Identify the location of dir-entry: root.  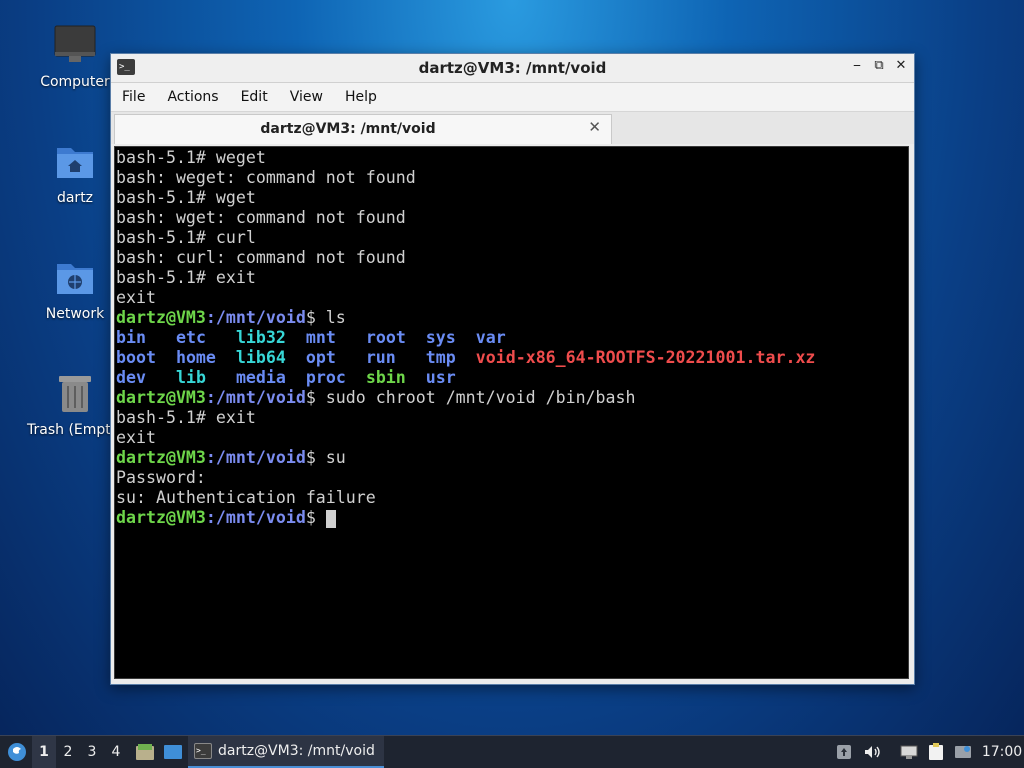
(385, 337).